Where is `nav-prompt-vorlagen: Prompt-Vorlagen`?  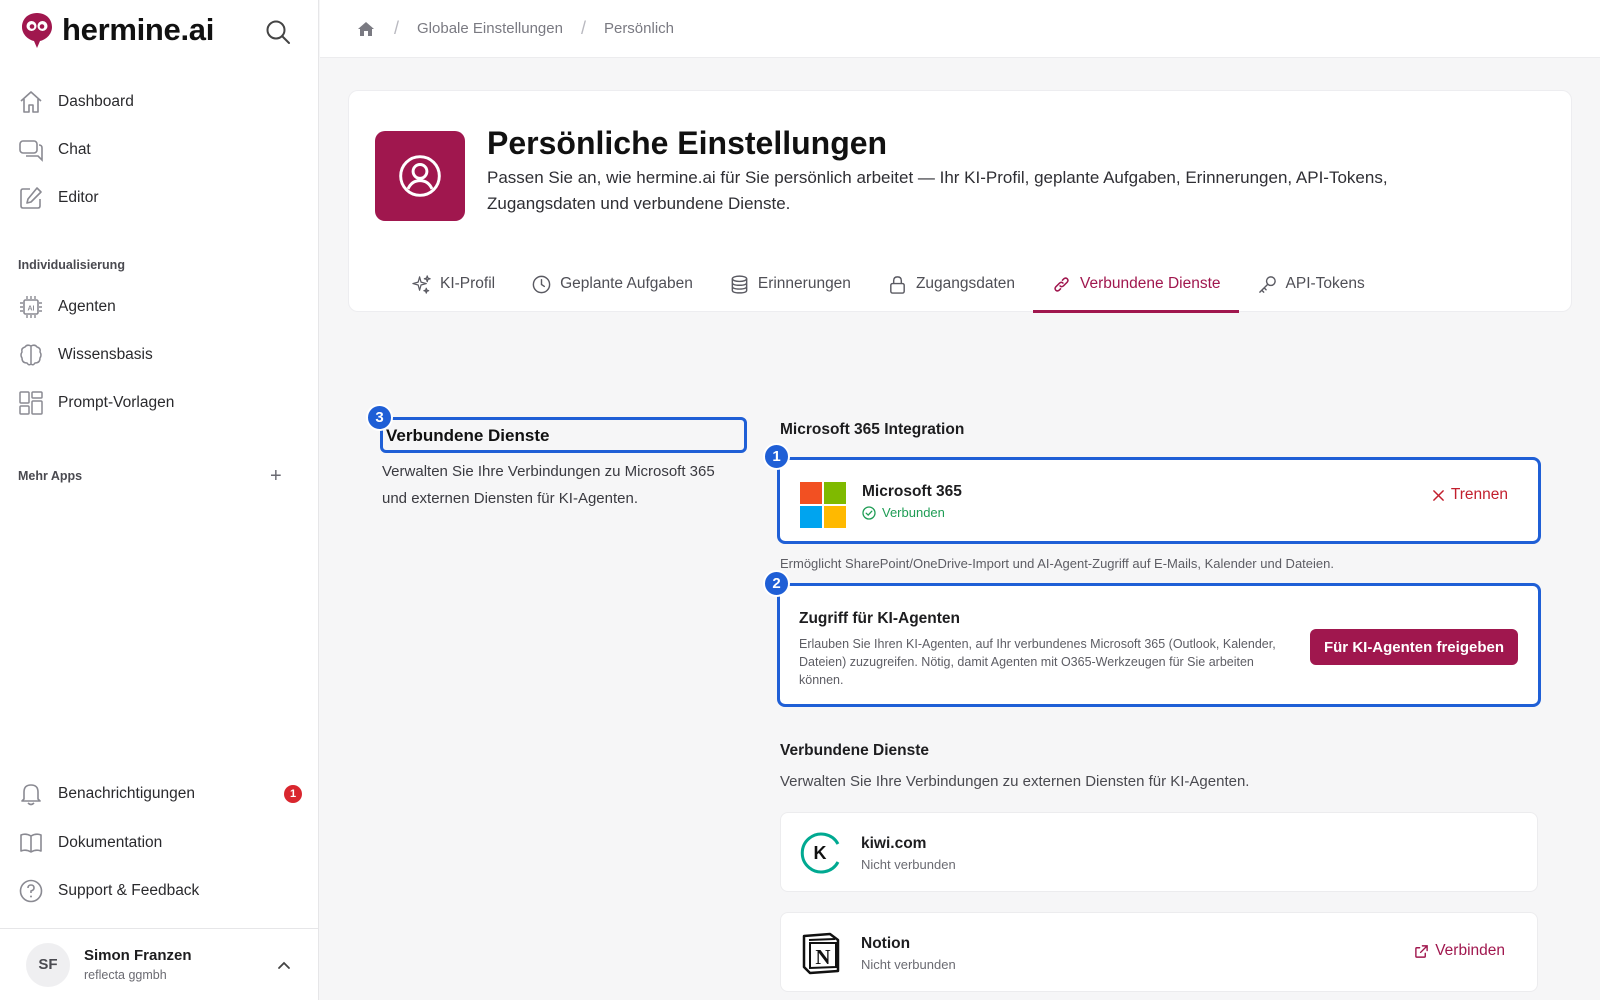
nav-prompt-vorlagen: Prompt-Vorlagen is located at coordinates (160, 403).